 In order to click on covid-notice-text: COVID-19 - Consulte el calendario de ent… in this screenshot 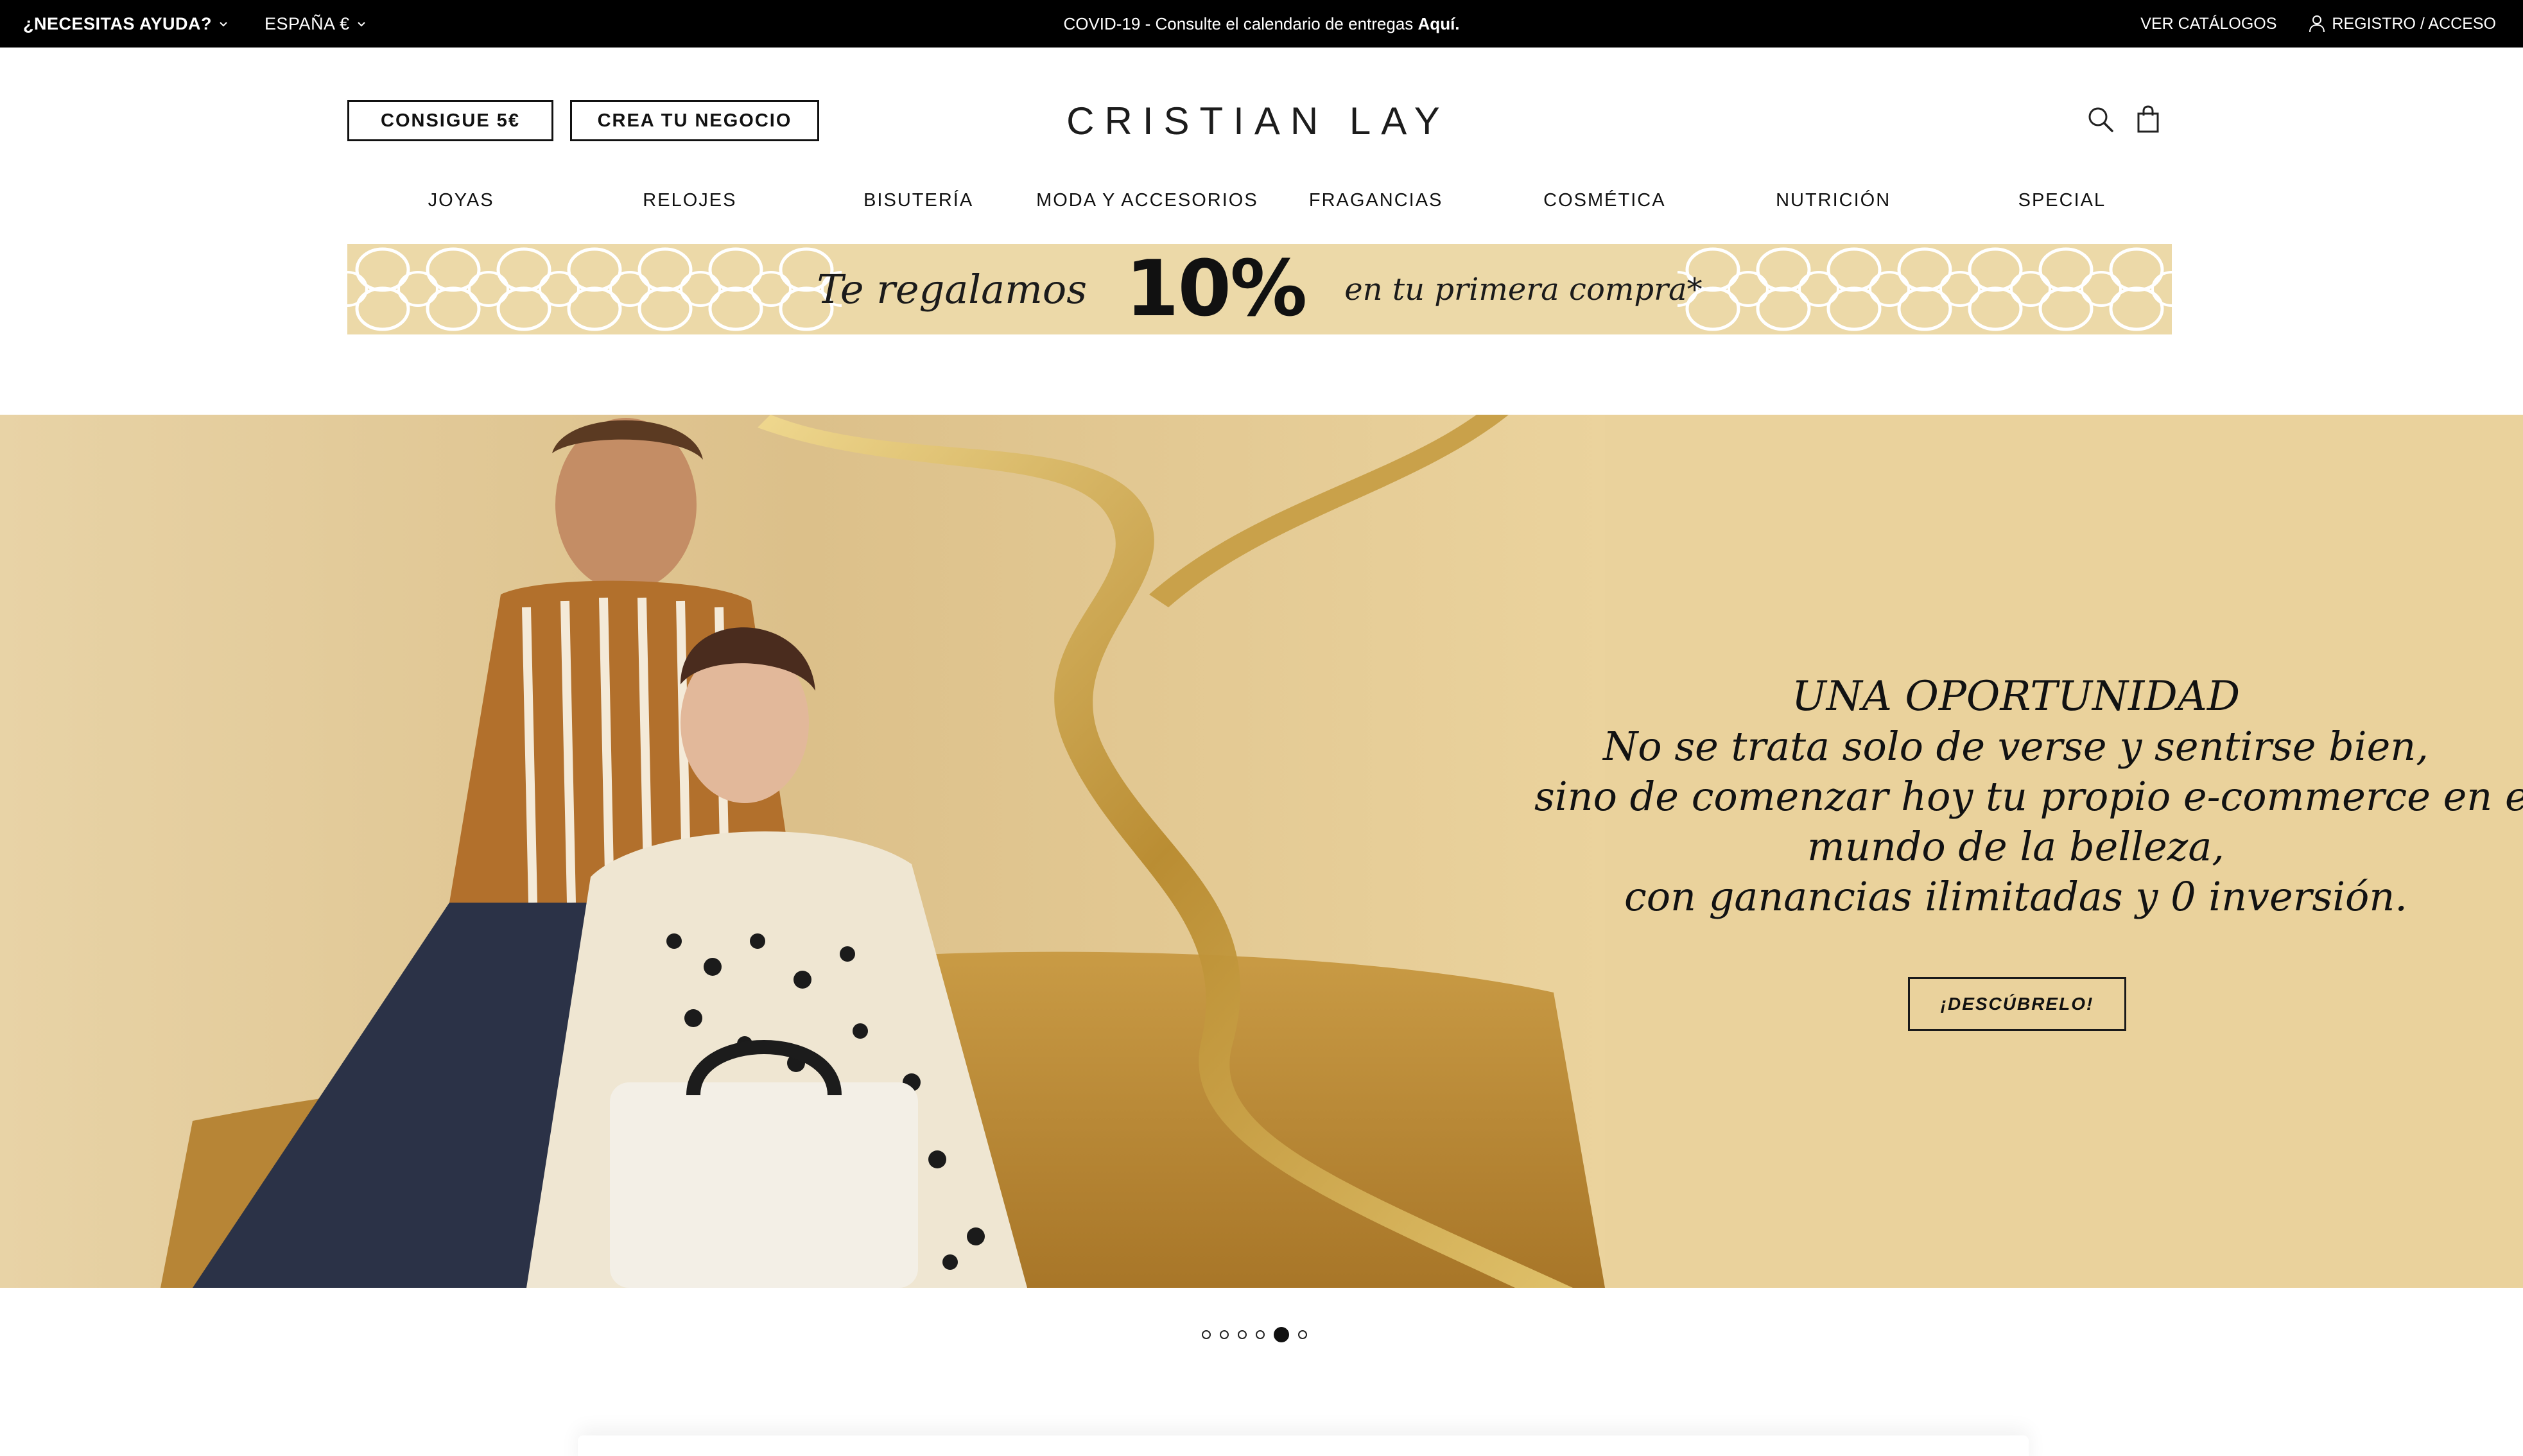, I will do `click(1240, 23)`.